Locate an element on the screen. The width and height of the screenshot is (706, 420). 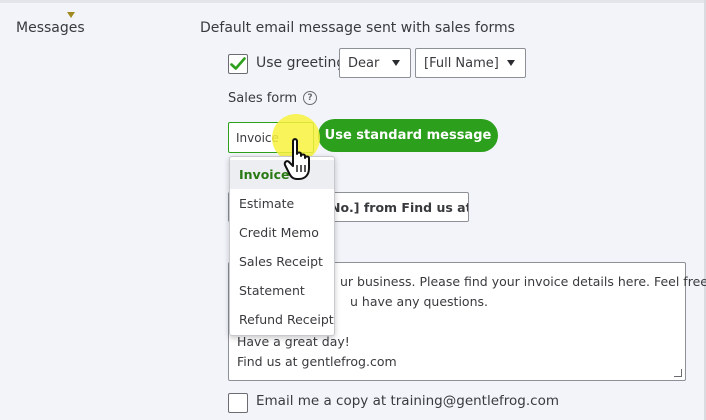
use-greeting-checkbox is located at coordinates (238, 64).